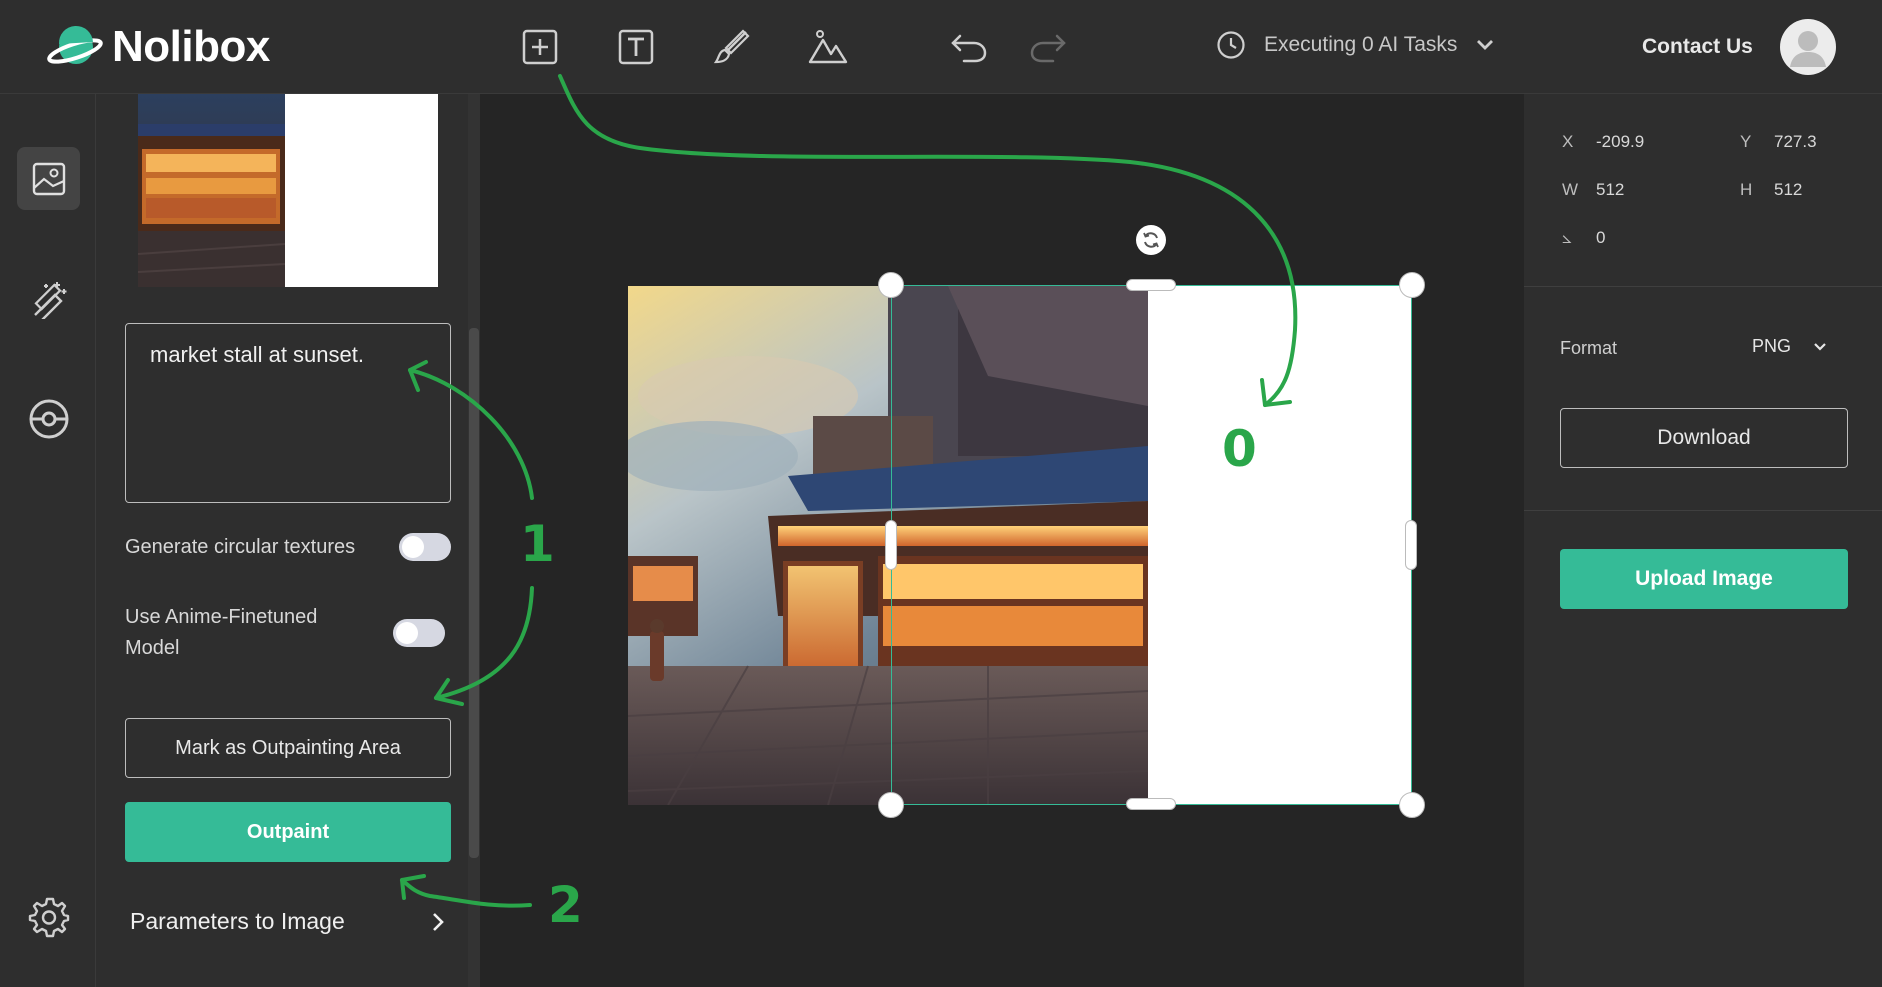  I want to click on undo-button, so click(969, 47).